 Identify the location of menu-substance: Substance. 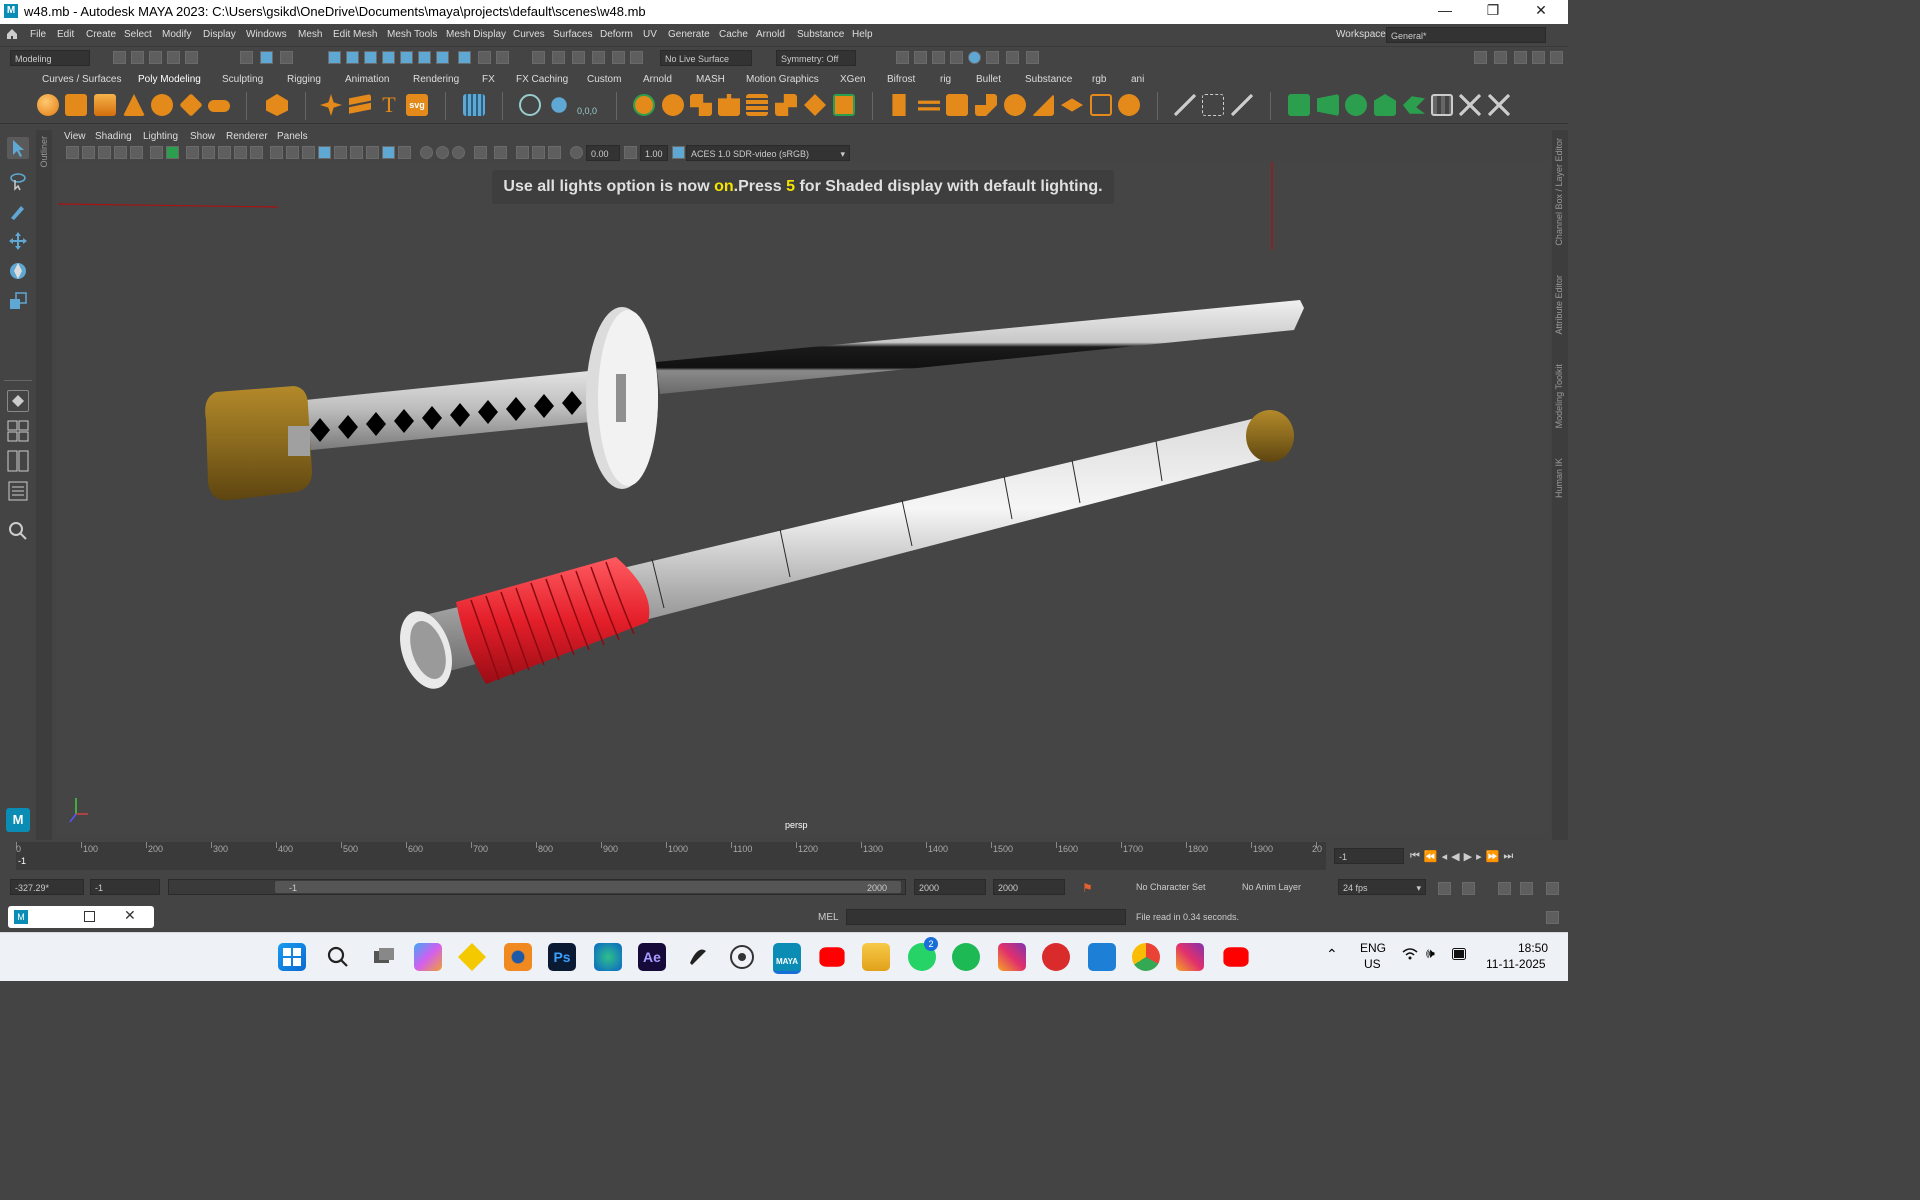
(820, 34).